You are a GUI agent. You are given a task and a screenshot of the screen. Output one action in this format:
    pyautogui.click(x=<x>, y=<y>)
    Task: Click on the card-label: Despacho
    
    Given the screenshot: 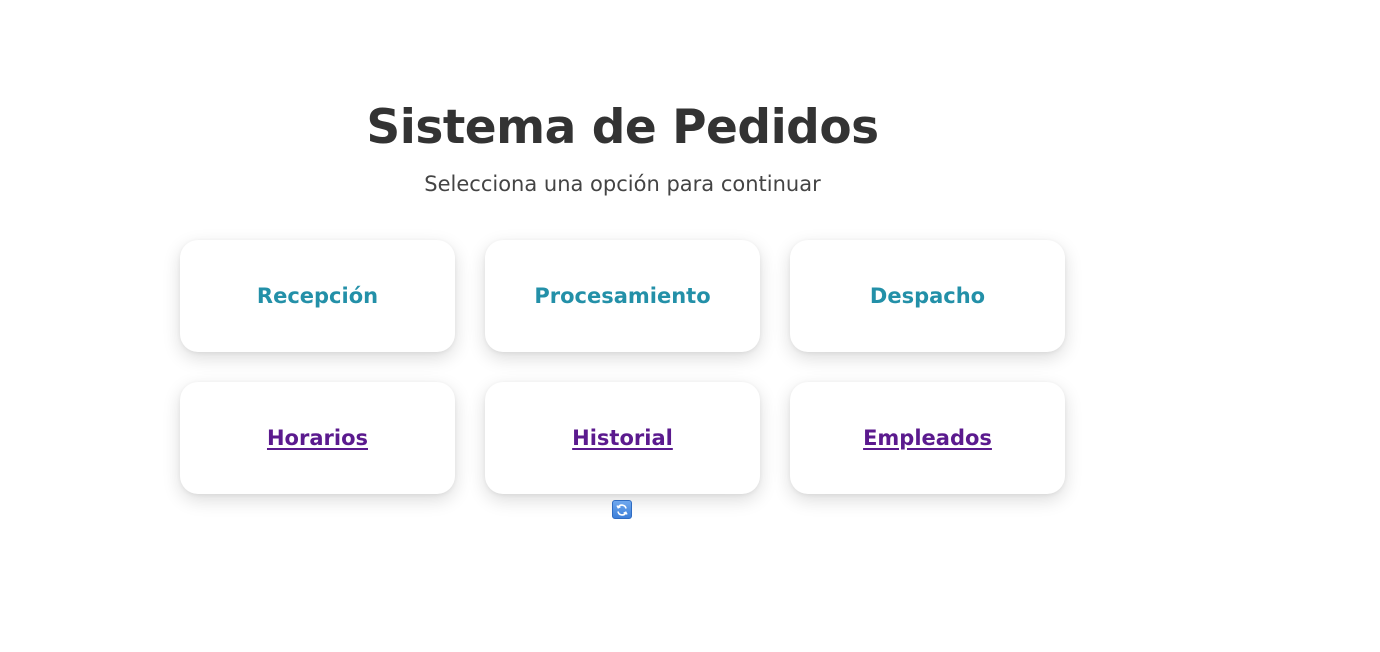 What is the action you would take?
    pyautogui.click(x=927, y=296)
    